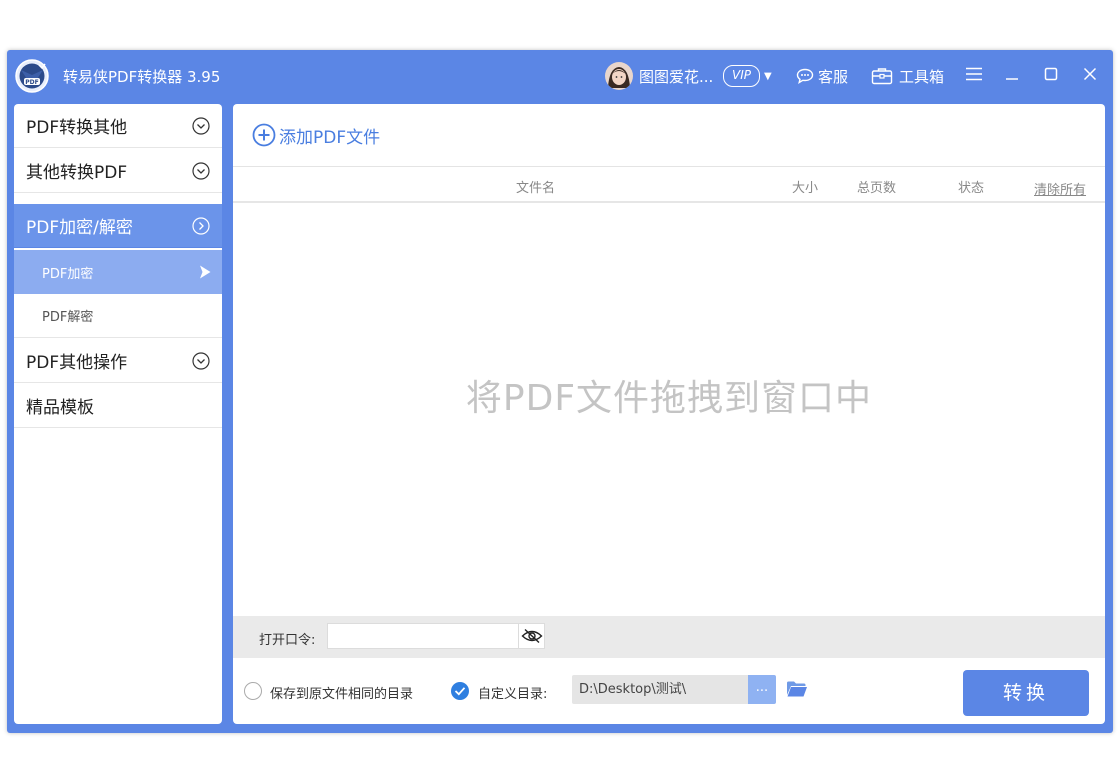 The width and height of the screenshot is (1120, 760). What do you see at coordinates (669, 184) in the screenshot?
I see `file-table-header: 文件名 大小 总页数 状态 清除所有` at bounding box center [669, 184].